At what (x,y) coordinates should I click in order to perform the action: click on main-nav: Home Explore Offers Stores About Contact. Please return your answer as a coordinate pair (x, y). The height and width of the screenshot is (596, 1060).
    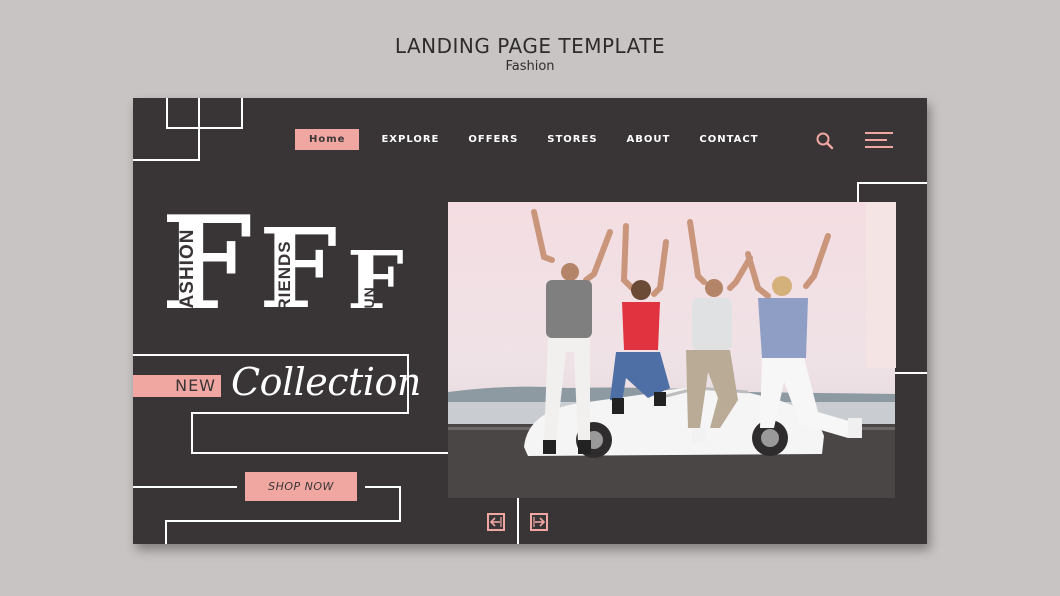
    Looking at the image, I should click on (541, 139).